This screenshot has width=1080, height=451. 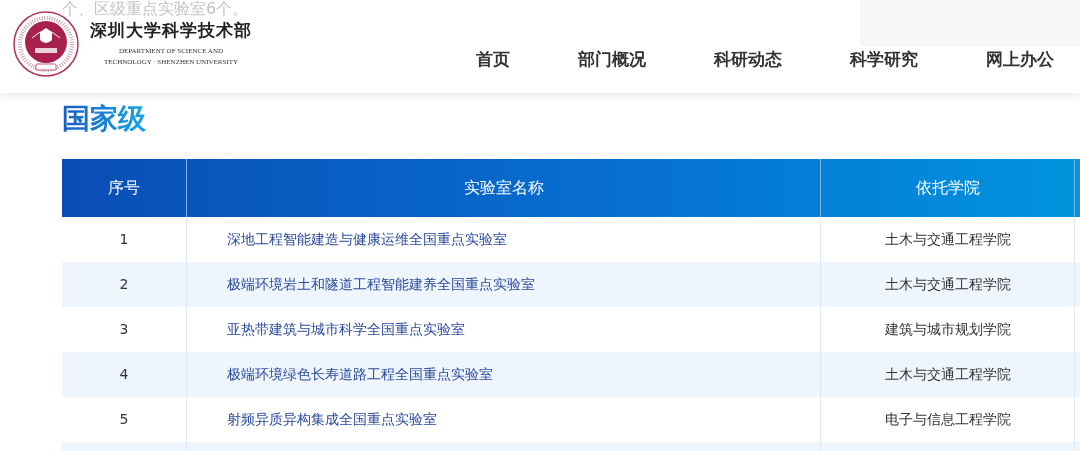 What do you see at coordinates (884, 60) in the screenshot?
I see `nav-link: 科学研究` at bounding box center [884, 60].